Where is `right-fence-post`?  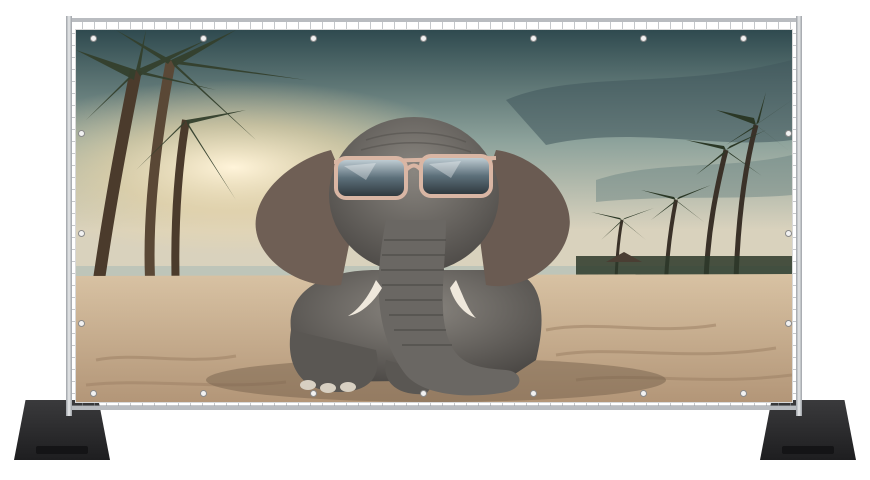 right-fence-post is located at coordinates (799, 216).